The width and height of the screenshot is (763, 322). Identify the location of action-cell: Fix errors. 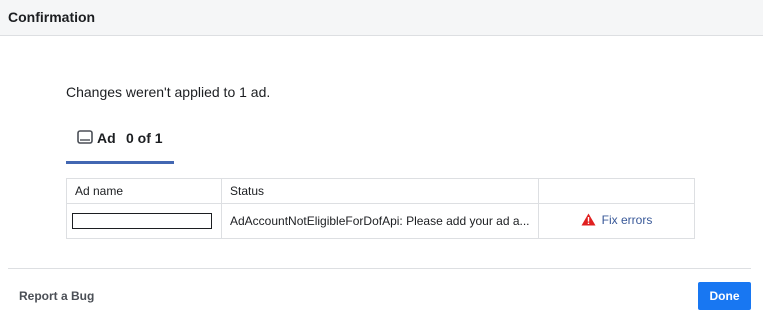
(616, 221).